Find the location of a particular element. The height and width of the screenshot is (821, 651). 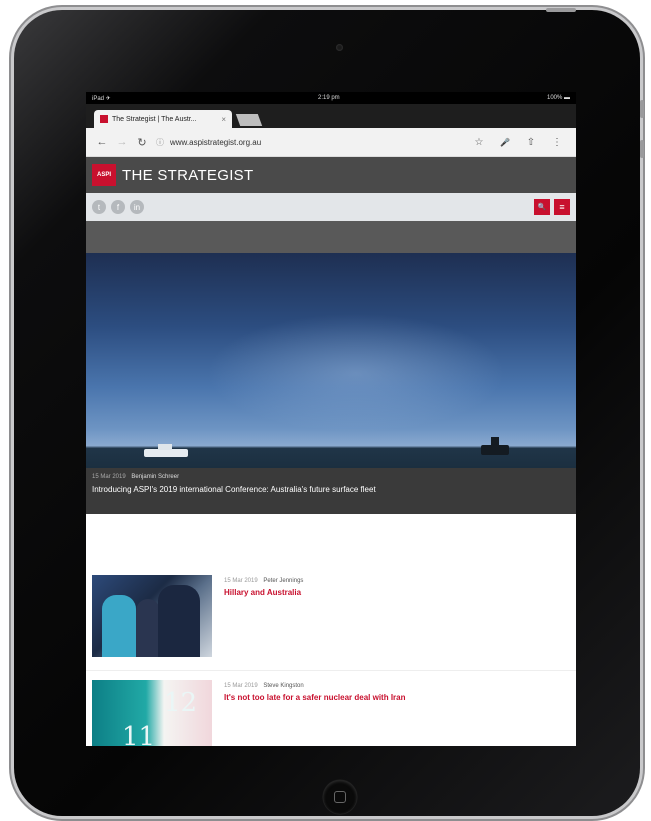

menu-icon: ⋮ is located at coordinates (557, 142).